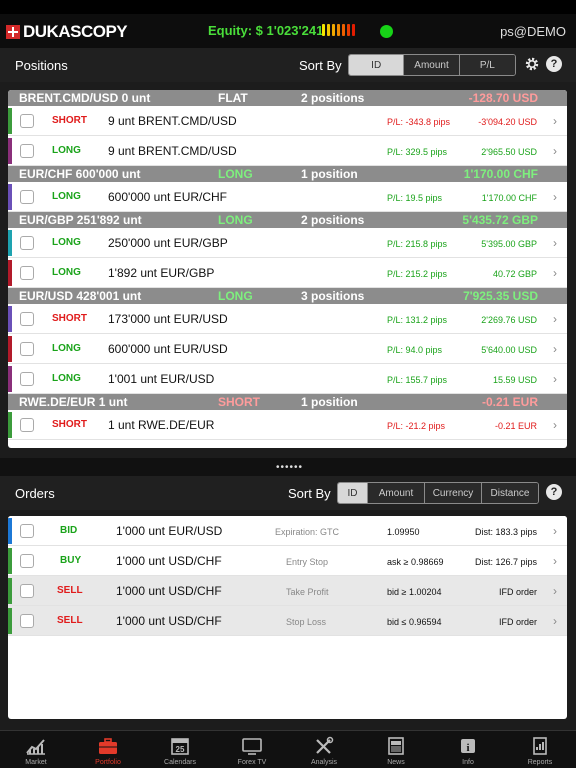  Describe the element at coordinates (108, 749) in the screenshot. I see `tab-portfolio: Portfolio` at that location.